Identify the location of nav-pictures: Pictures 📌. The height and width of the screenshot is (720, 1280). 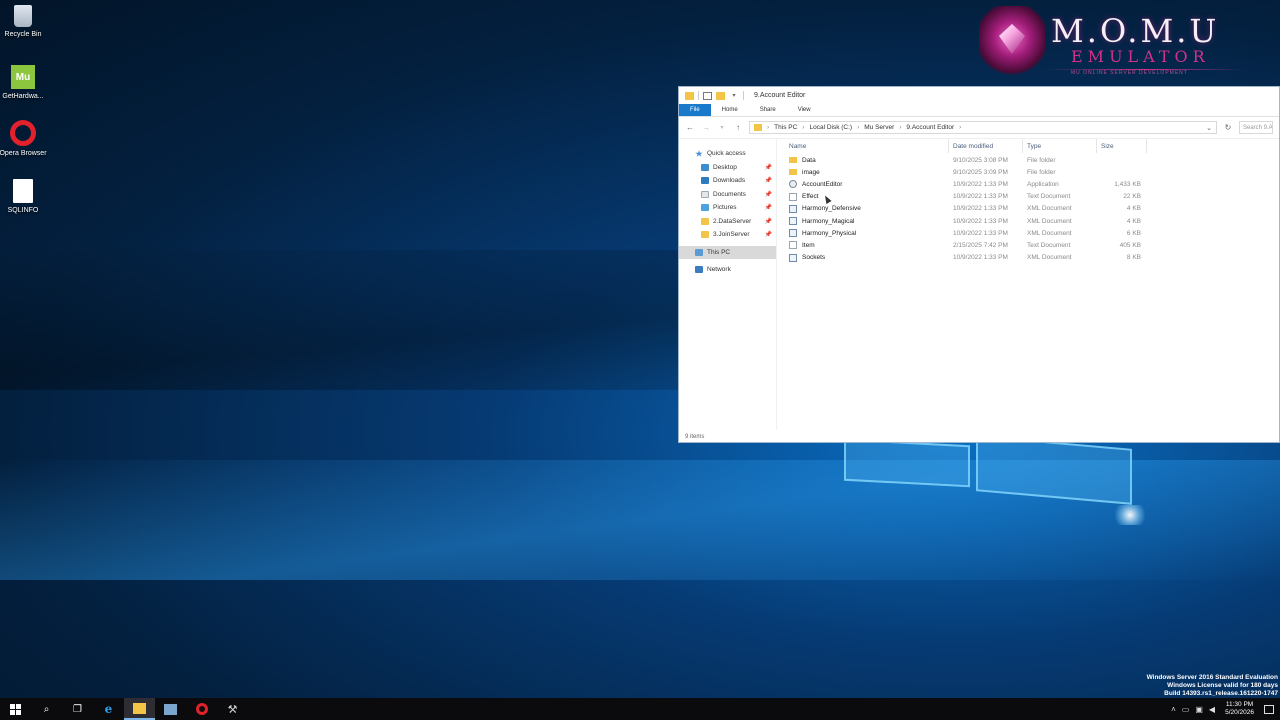
(727, 208).